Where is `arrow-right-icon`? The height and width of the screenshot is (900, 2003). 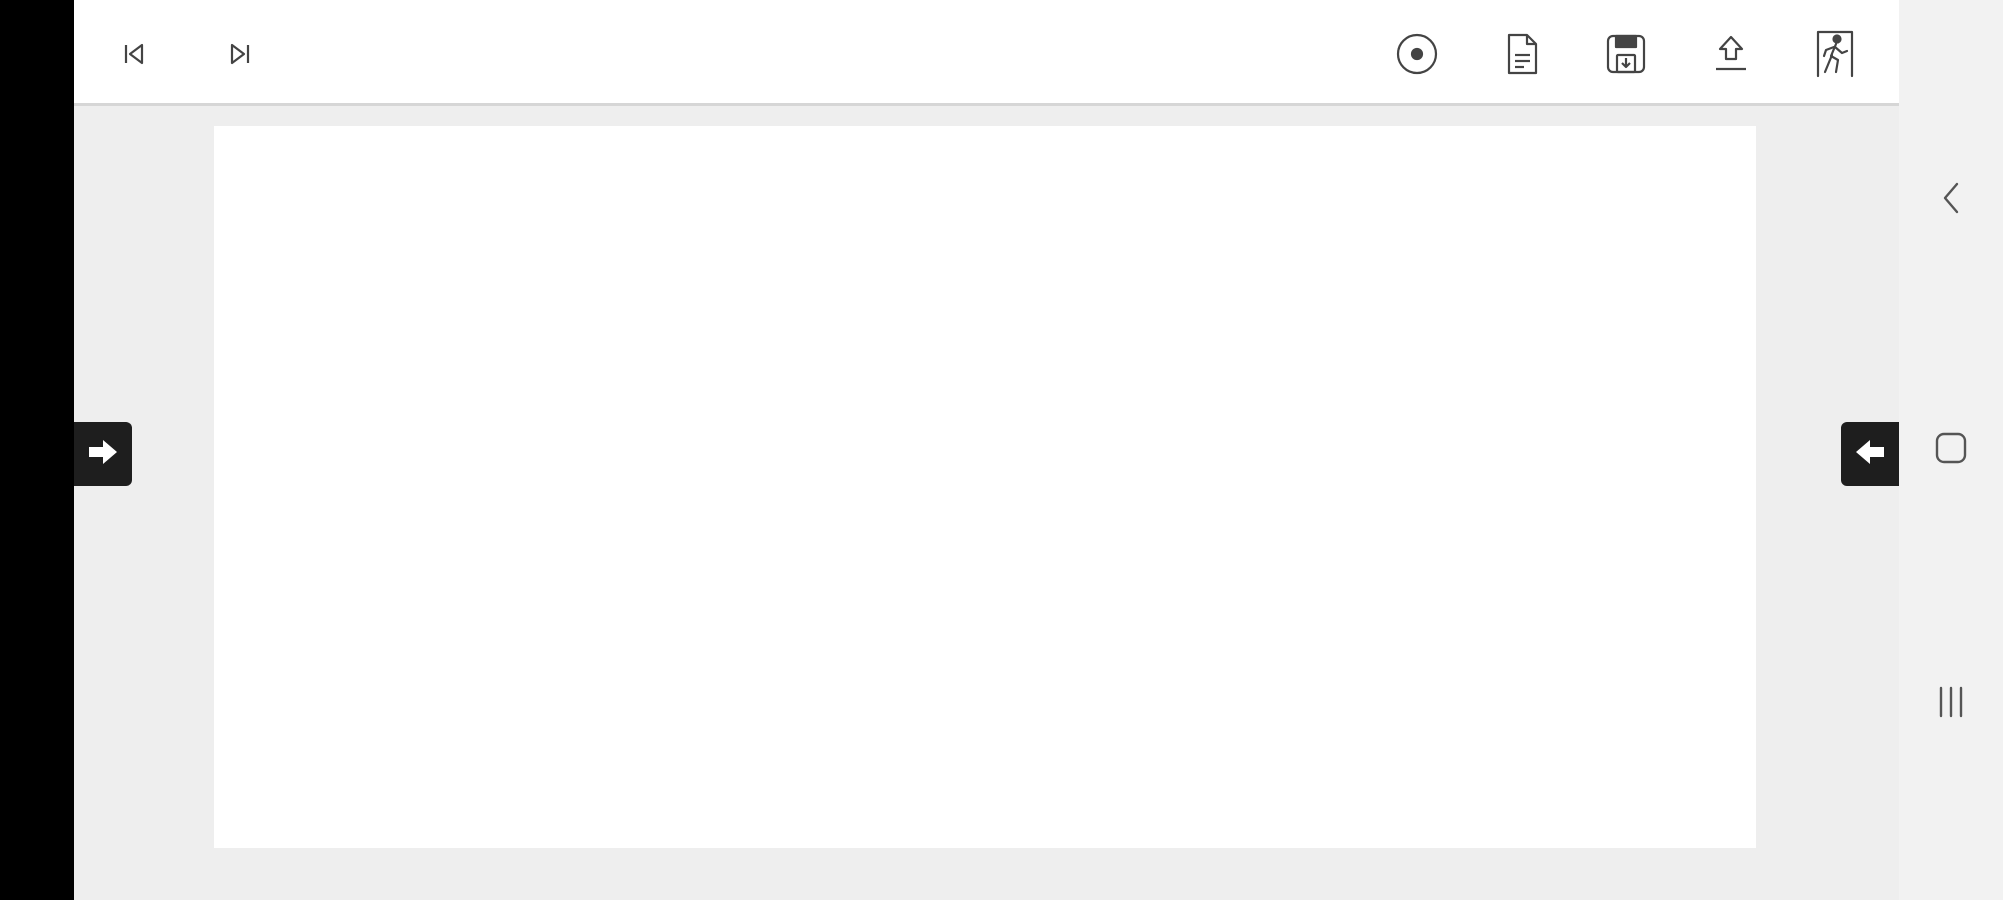 arrow-right-icon is located at coordinates (103, 454).